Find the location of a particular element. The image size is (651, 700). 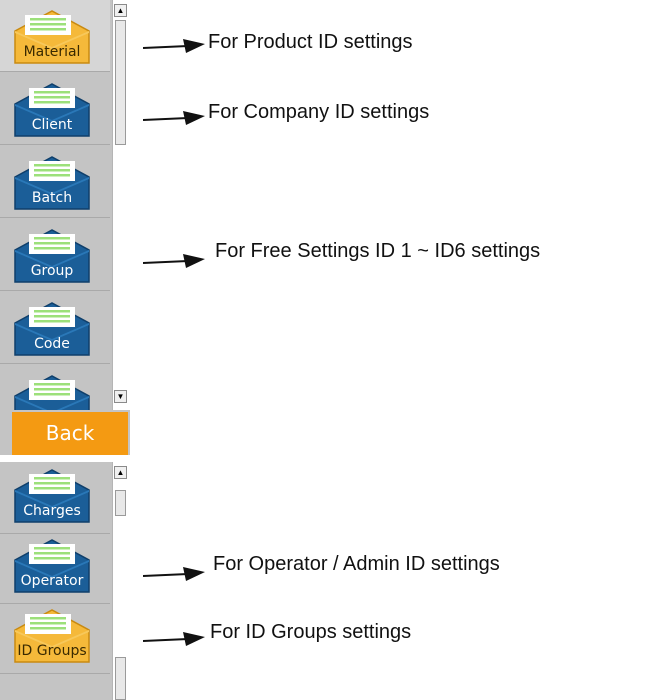

scrollbar-bottom: ▲ is located at coordinates (121, 581).